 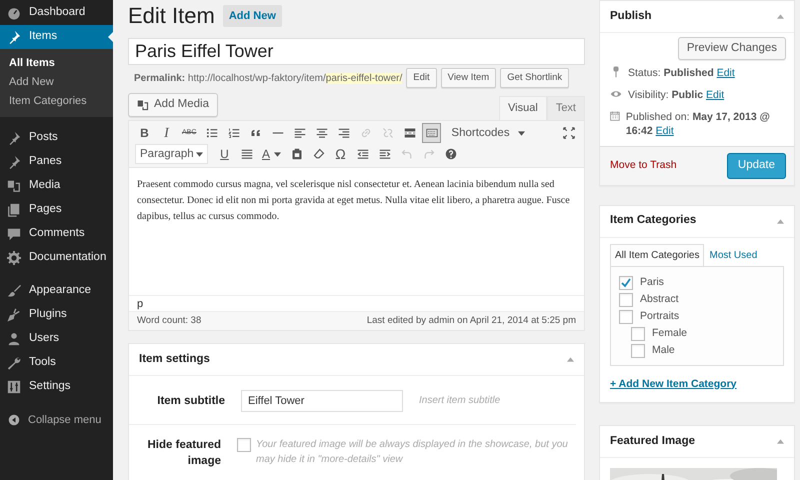 What do you see at coordinates (673, 384) in the screenshot?
I see `add-category-link: + Add New Item Category` at bounding box center [673, 384].